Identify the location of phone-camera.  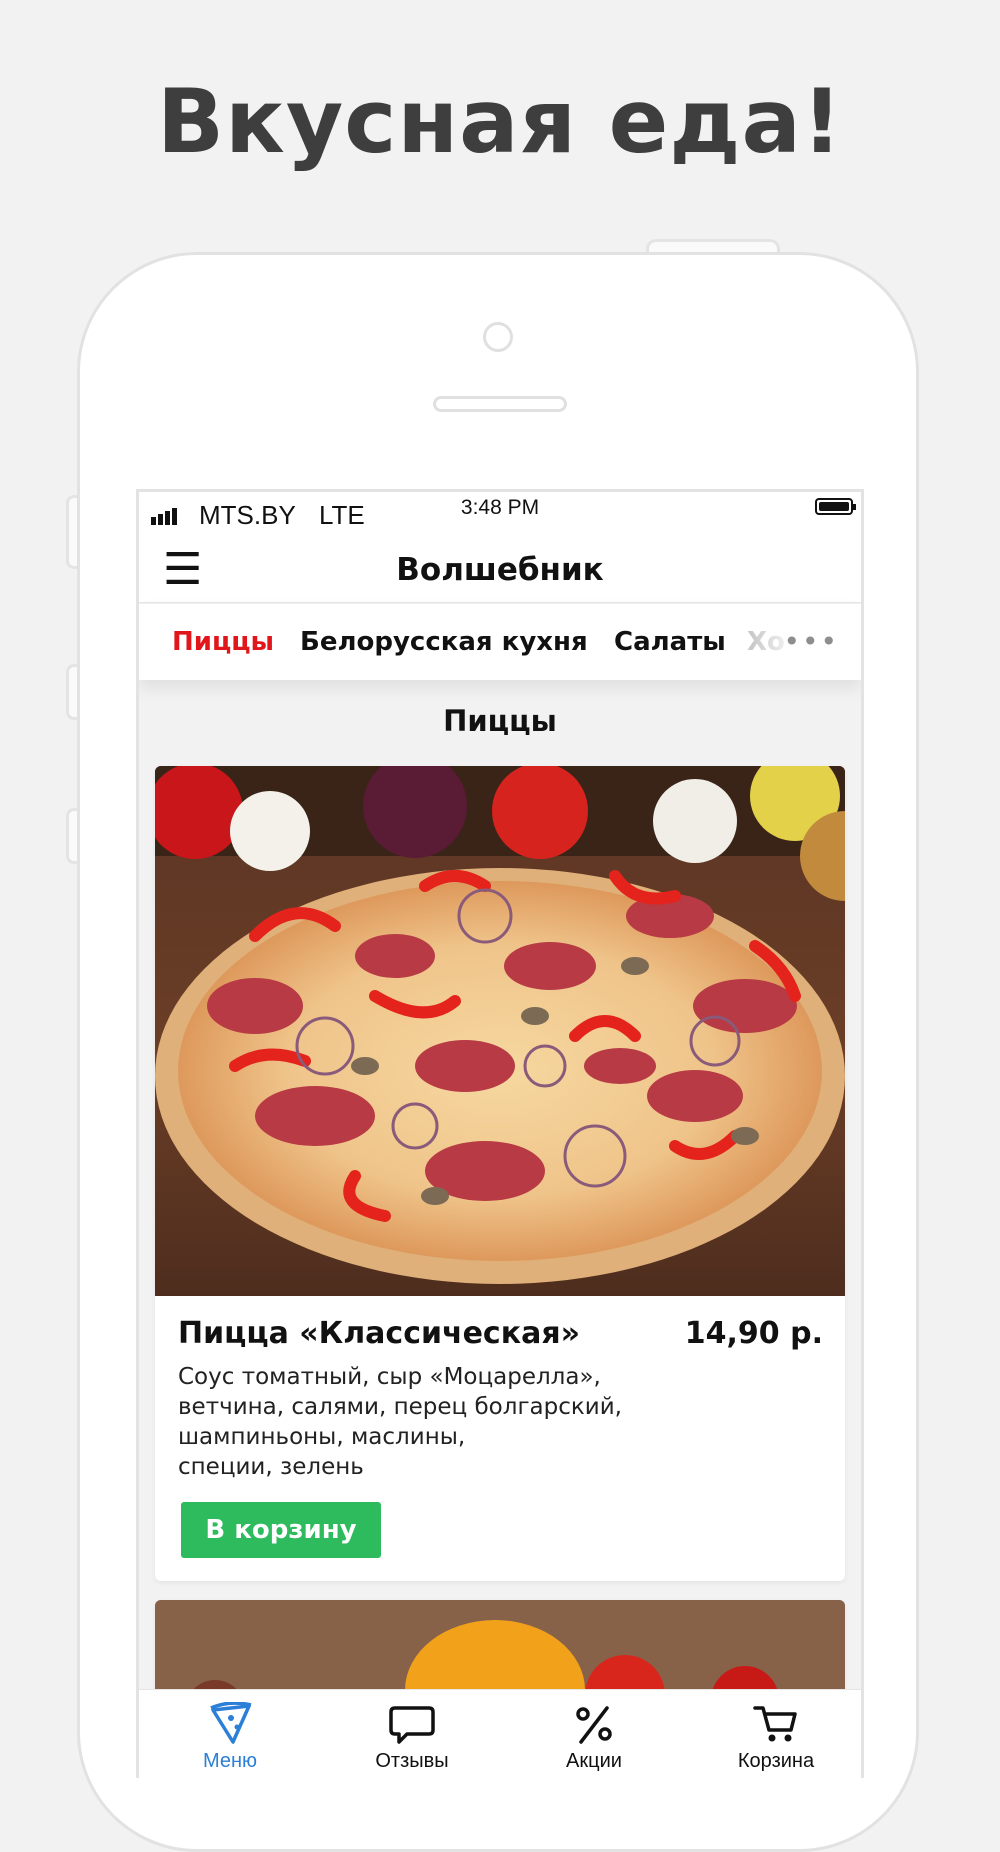
(498, 337).